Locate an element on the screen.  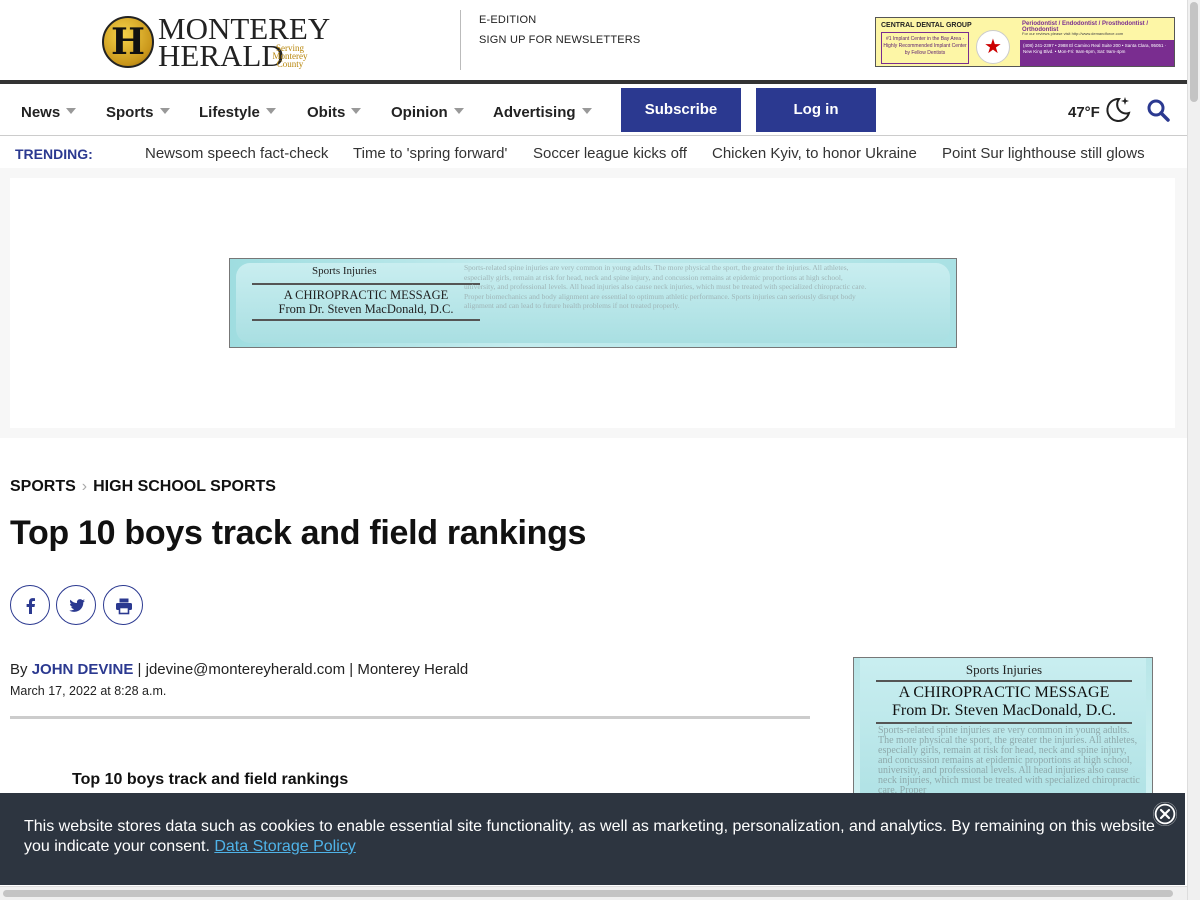
weather-temperature: 47°F is located at coordinates (1084, 112).